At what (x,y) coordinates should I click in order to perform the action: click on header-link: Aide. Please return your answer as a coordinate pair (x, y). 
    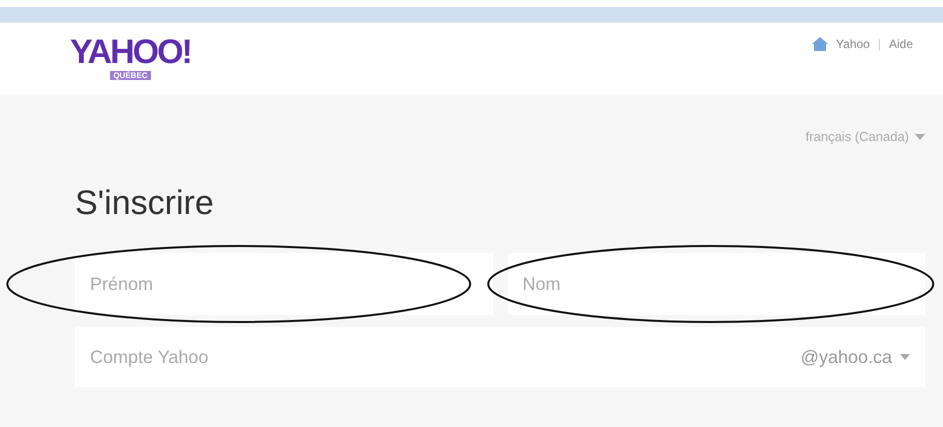
    Looking at the image, I should click on (900, 44).